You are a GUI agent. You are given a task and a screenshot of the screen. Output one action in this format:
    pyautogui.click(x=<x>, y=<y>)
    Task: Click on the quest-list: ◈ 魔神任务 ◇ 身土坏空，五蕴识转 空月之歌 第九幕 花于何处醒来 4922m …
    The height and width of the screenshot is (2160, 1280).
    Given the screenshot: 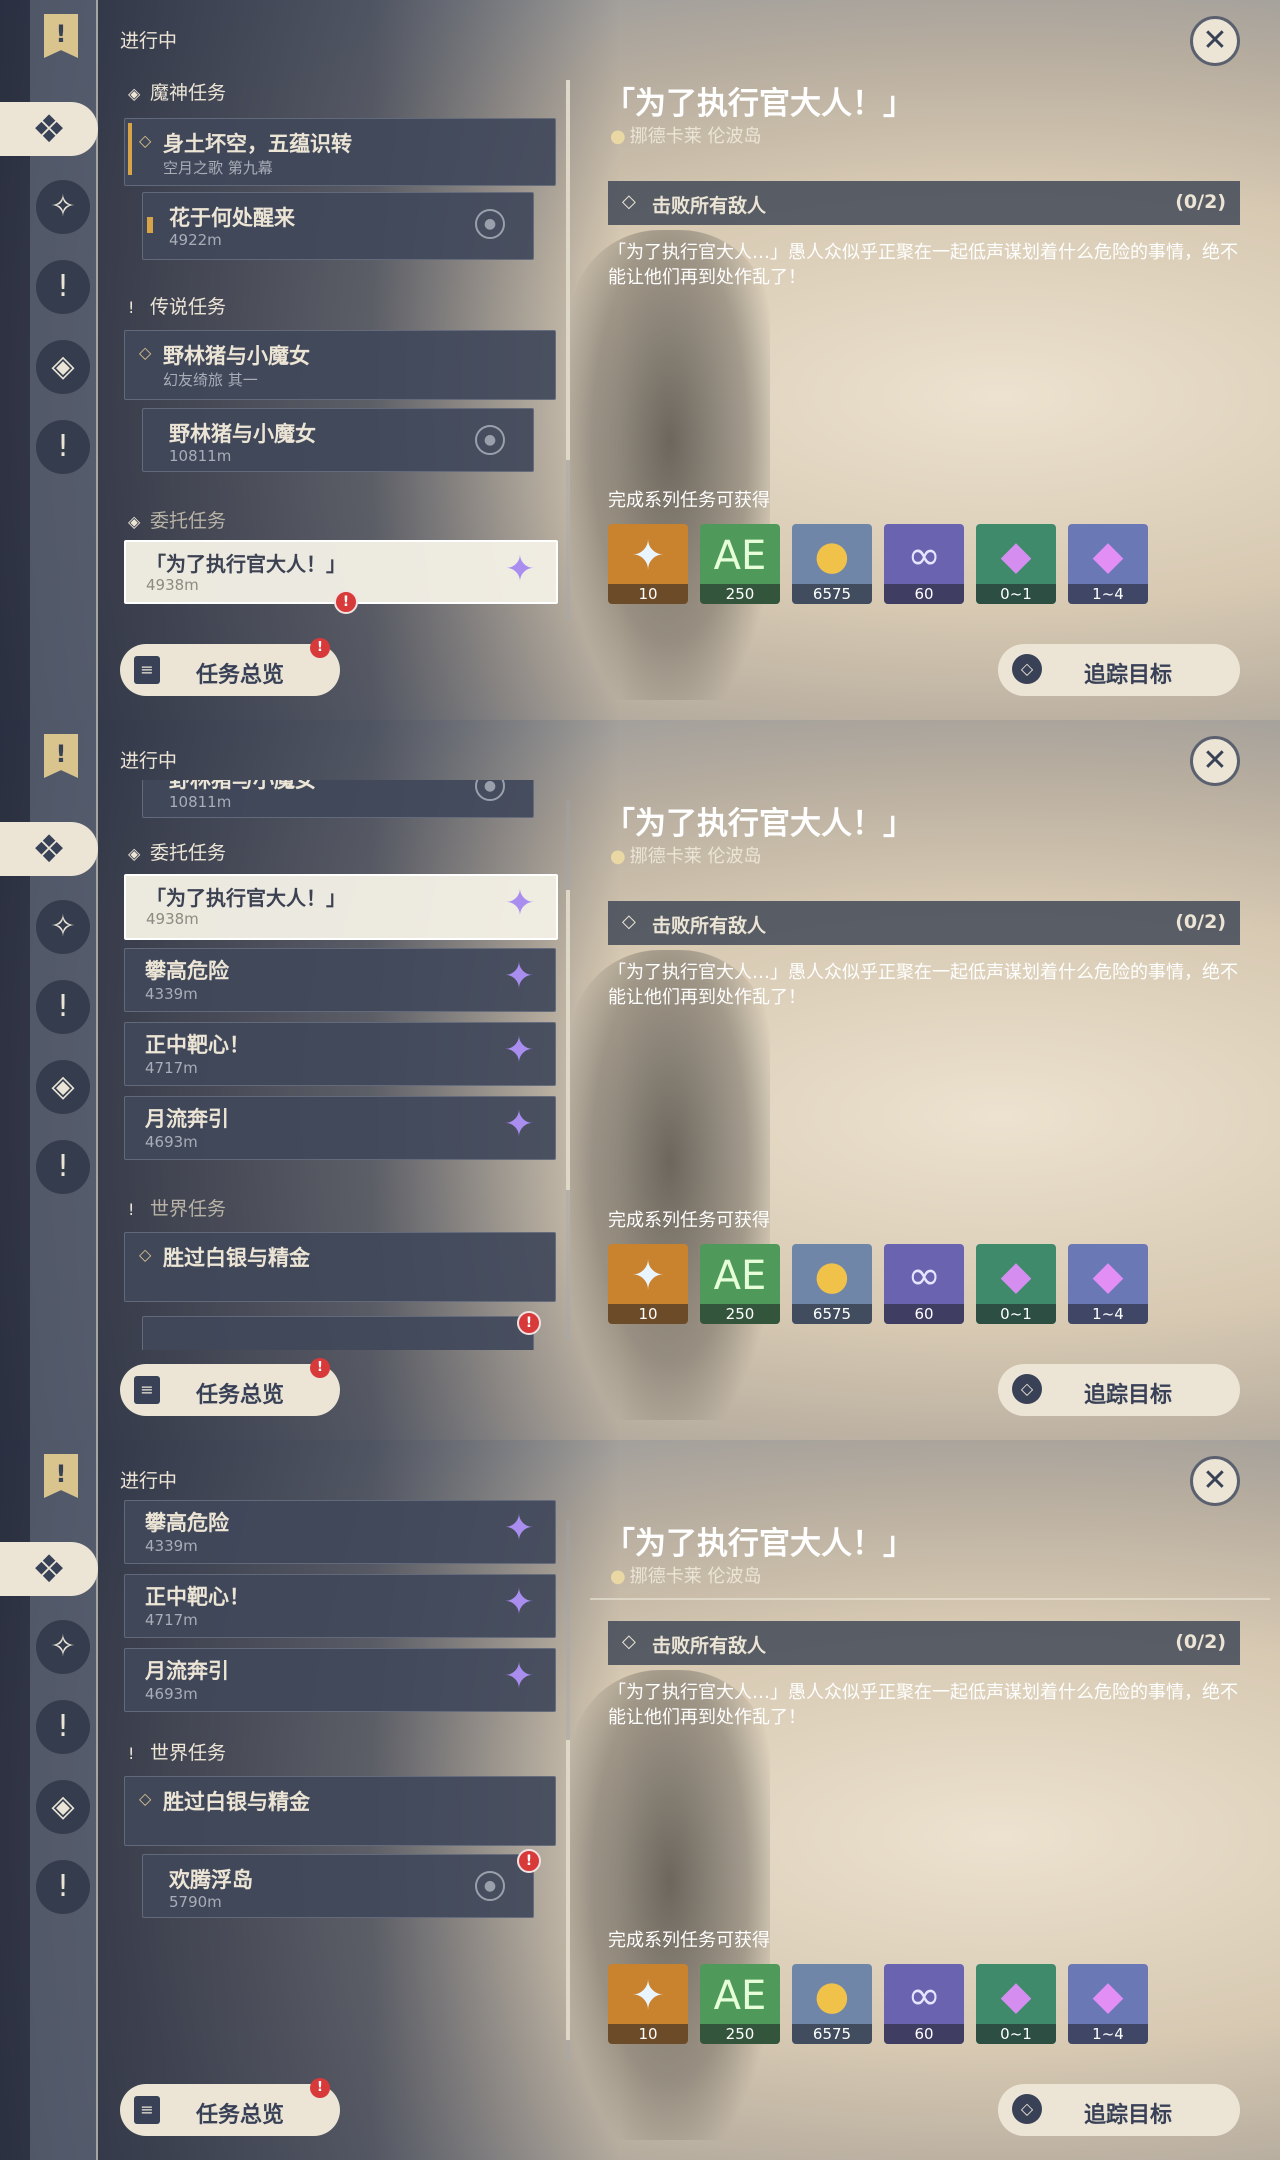 What is the action you would take?
    pyautogui.click(x=338, y=345)
    